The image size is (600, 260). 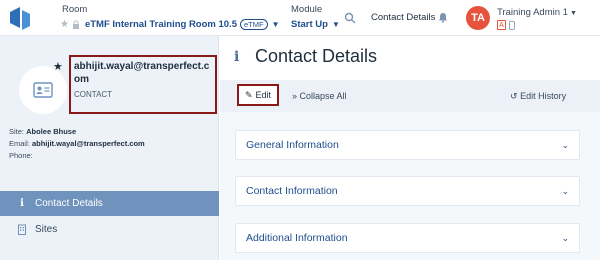 What do you see at coordinates (323, 96) in the screenshot?
I see `collapse-all-label: Collapse All` at bounding box center [323, 96].